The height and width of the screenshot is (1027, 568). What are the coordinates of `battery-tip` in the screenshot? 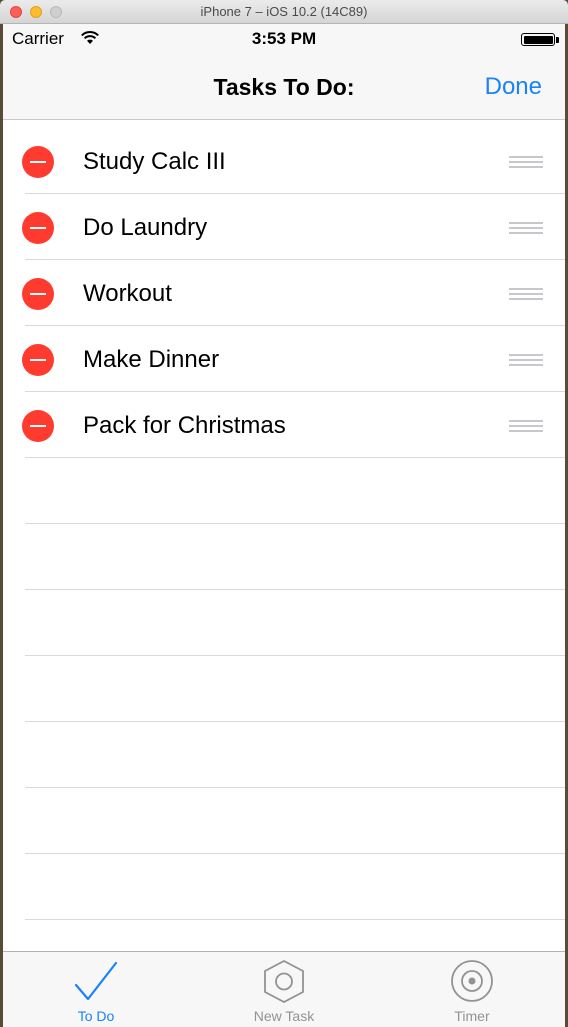 It's located at (557, 40).